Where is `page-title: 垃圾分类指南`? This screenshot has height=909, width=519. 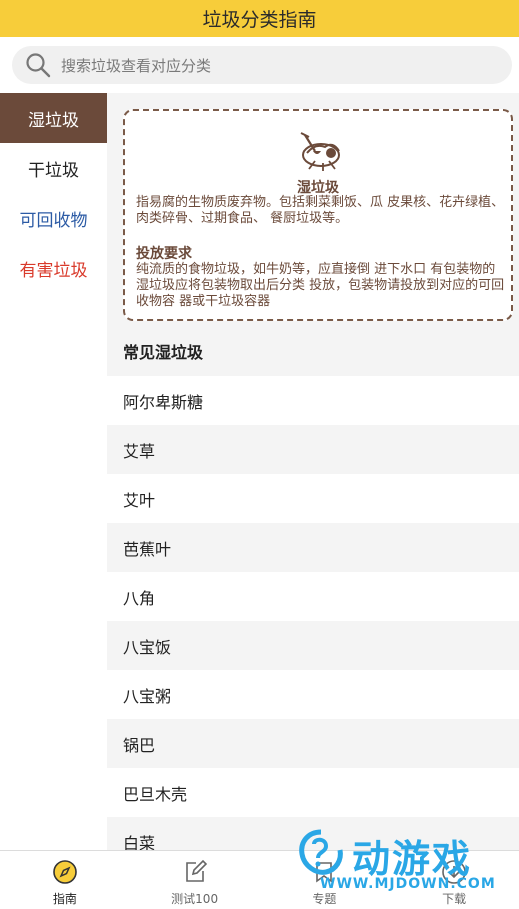 page-title: 垃圾分类指南 is located at coordinates (259, 20).